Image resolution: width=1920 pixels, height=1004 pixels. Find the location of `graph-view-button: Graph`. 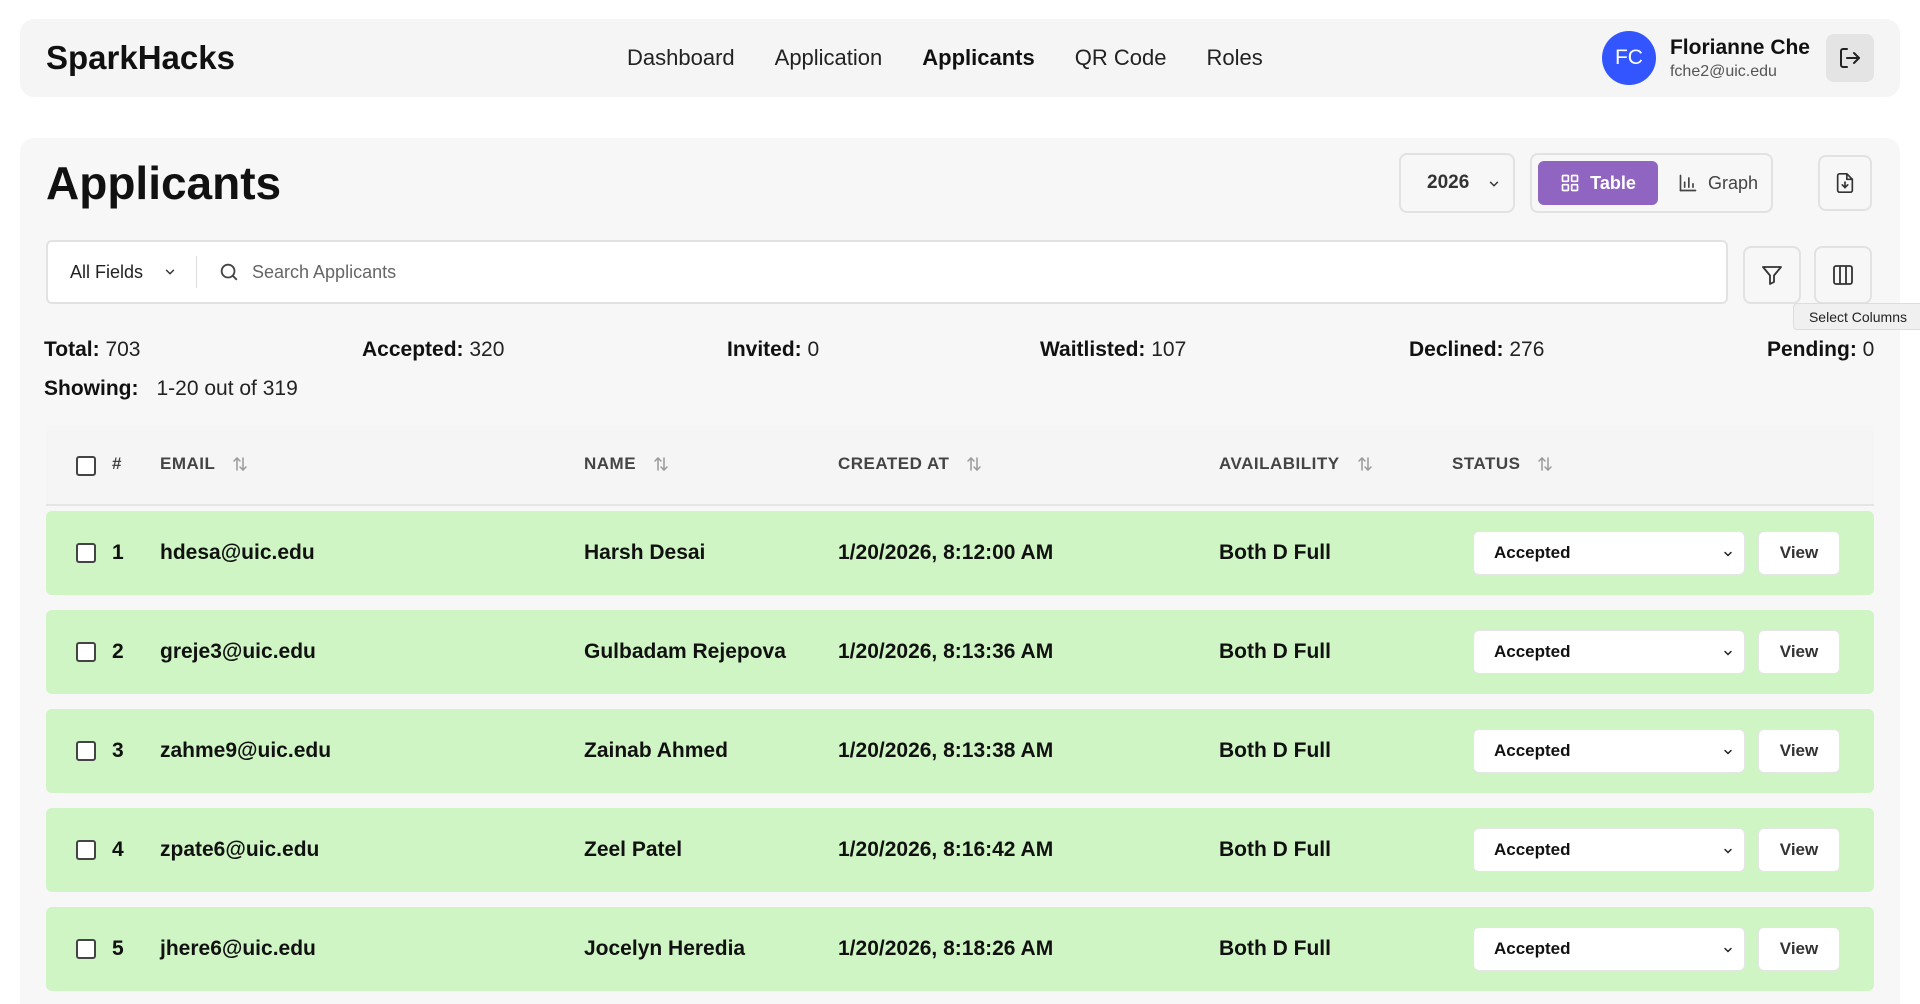

graph-view-button: Graph is located at coordinates (1718, 183).